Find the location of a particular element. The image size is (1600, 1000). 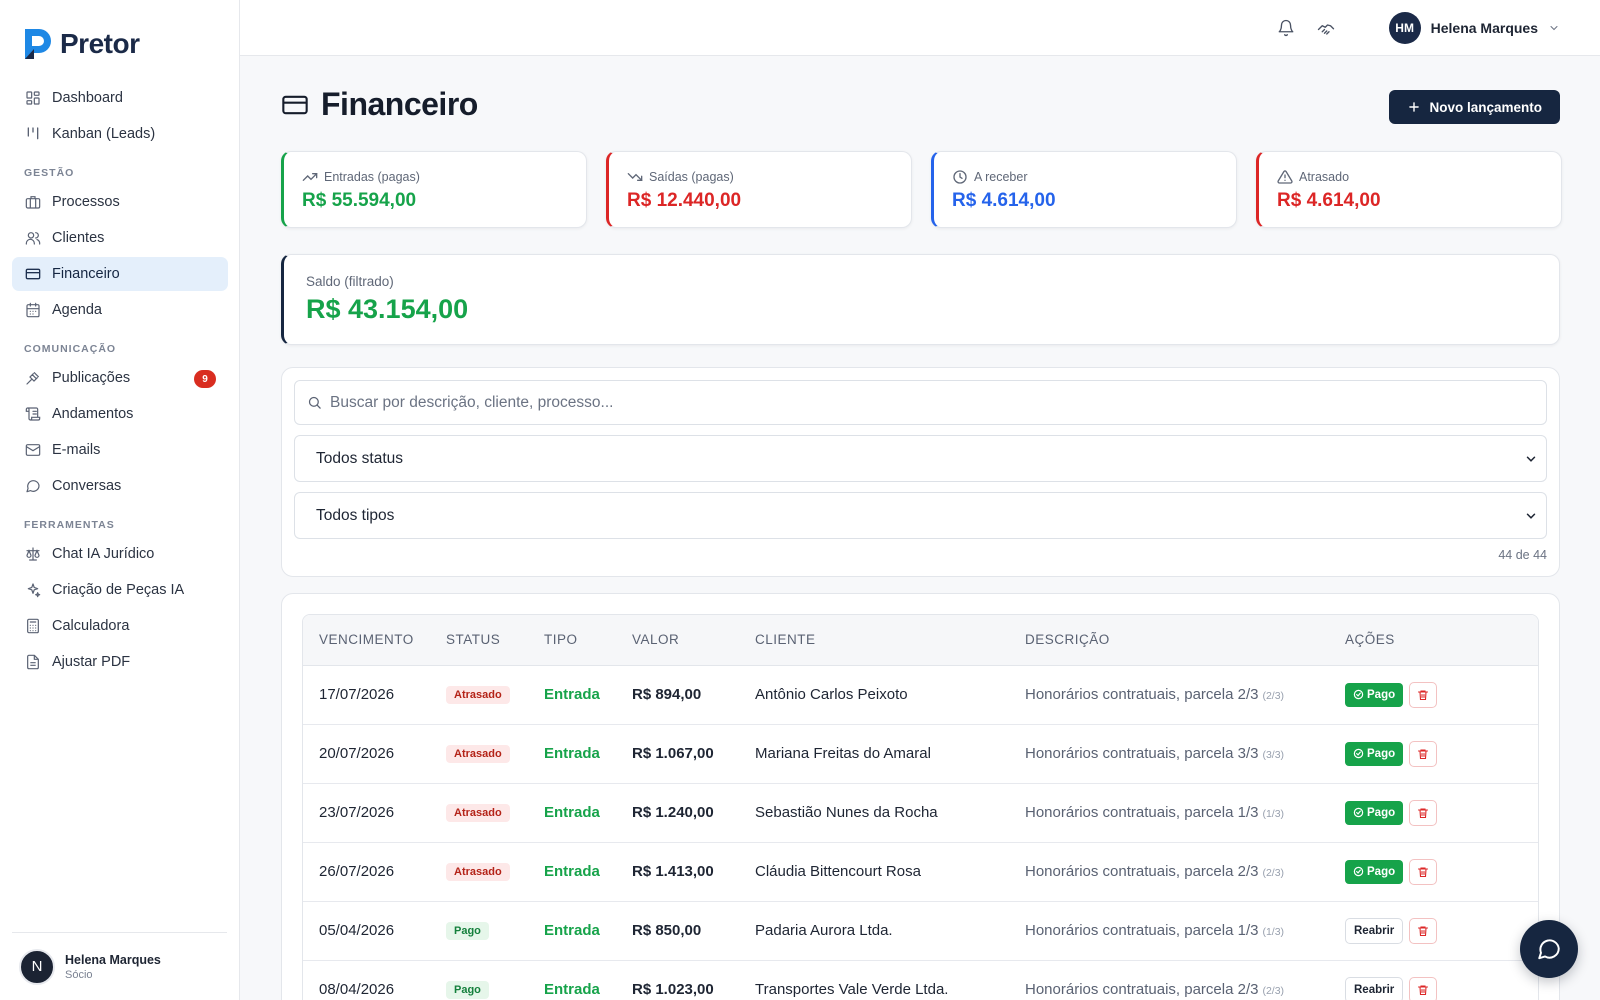

client-cell: Mariana Freitas do Amaral is located at coordinates (874, 754).